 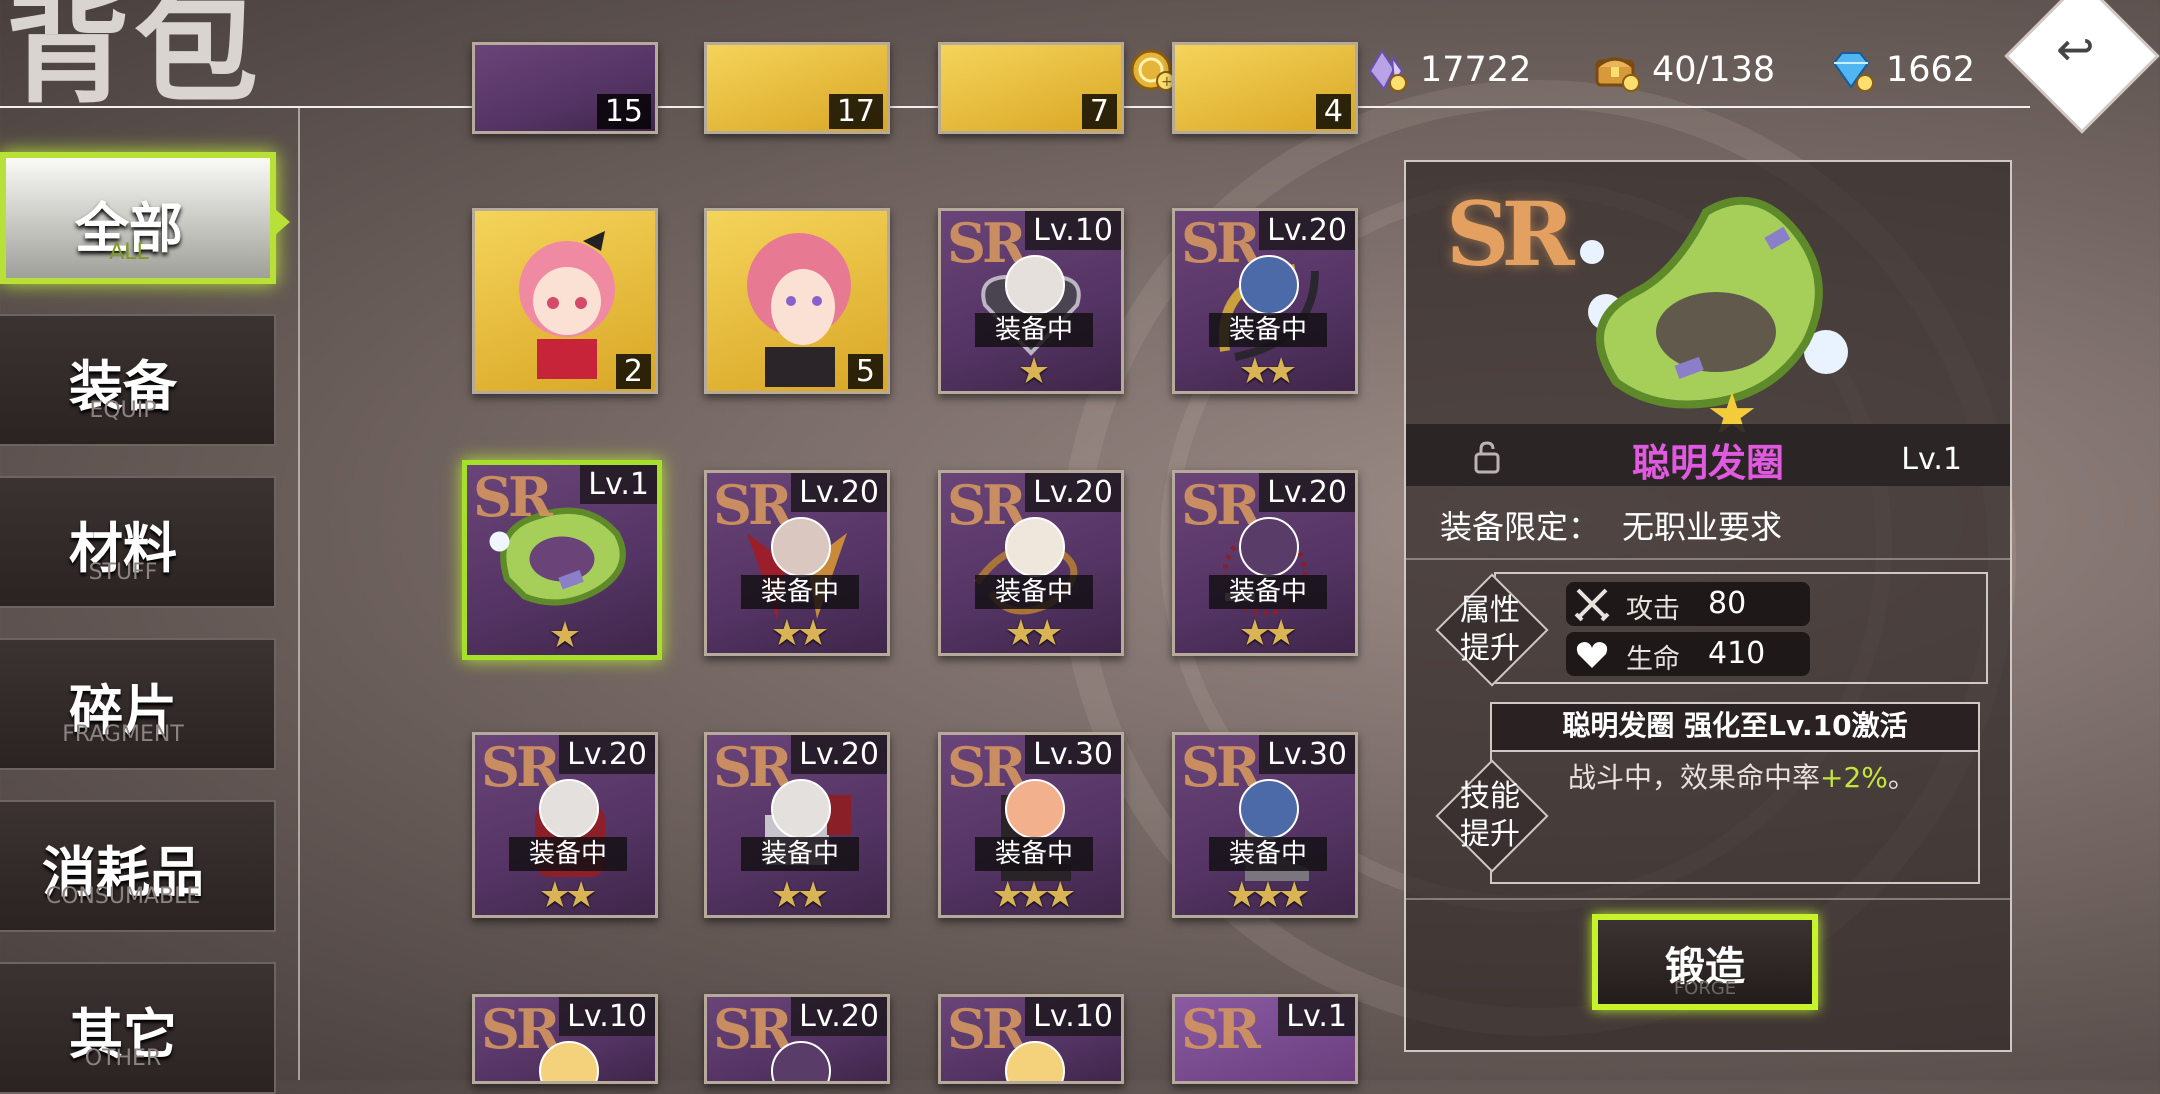 I want to click on item-quantity: 7, so click(x=1099, y=111).